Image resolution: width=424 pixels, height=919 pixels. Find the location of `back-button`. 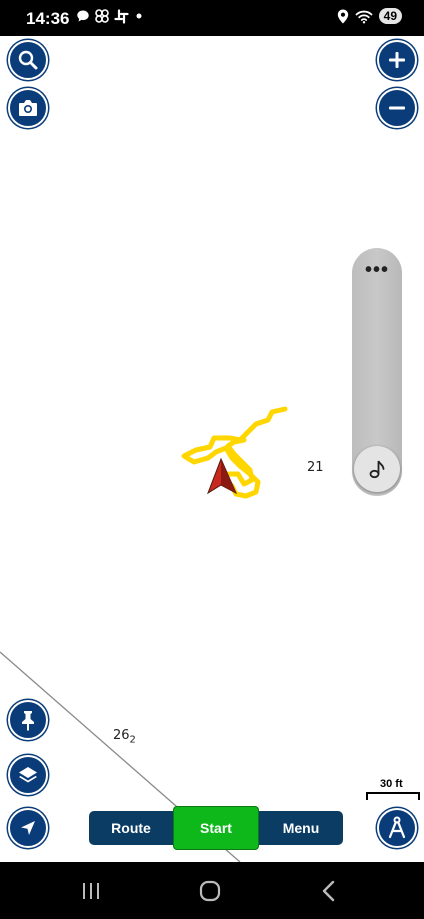

back-button is located at coordinates (329, 891).